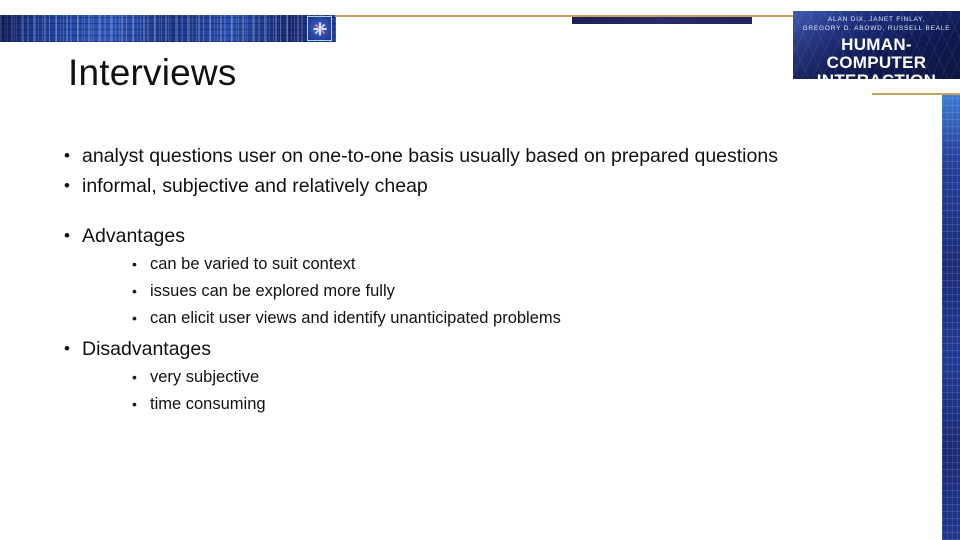 The width and height of the screenshot is (960, 540). Describe the element at coordinates (518, 404) in the screenshot. I see `sub-bullet-item: time consuming` at that location.